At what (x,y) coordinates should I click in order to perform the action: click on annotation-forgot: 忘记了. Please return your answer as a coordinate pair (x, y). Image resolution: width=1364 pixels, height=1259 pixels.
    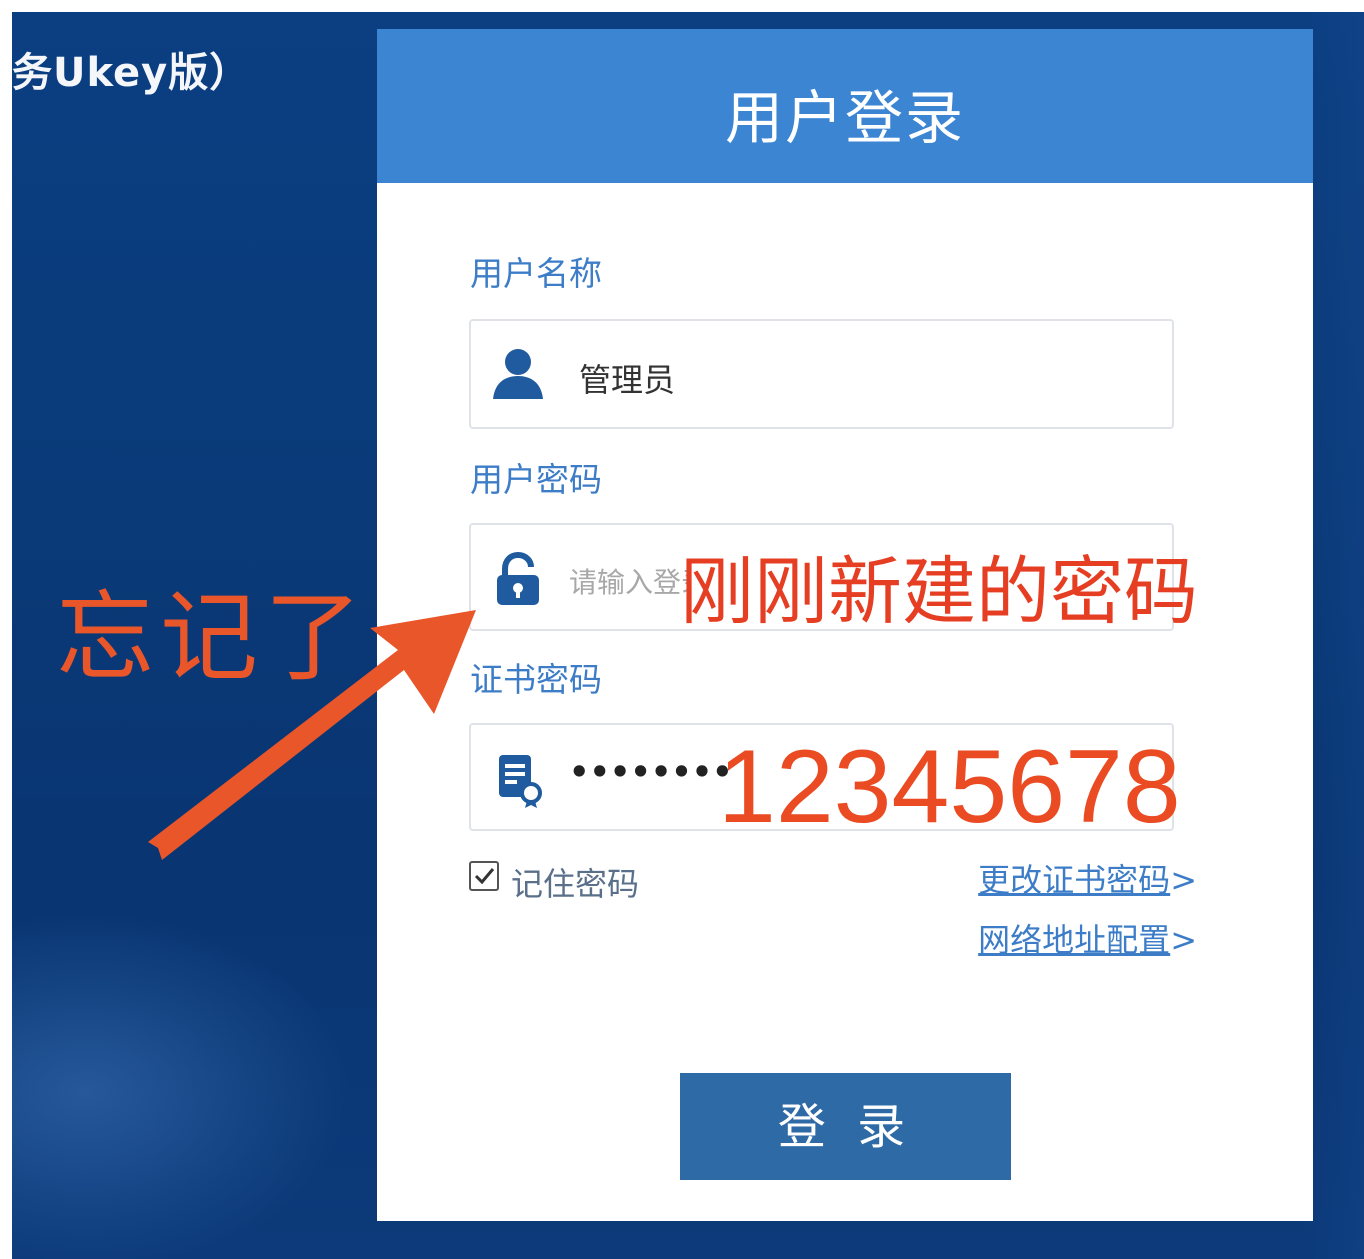
    Looking at the image, I should click on (212, 638).